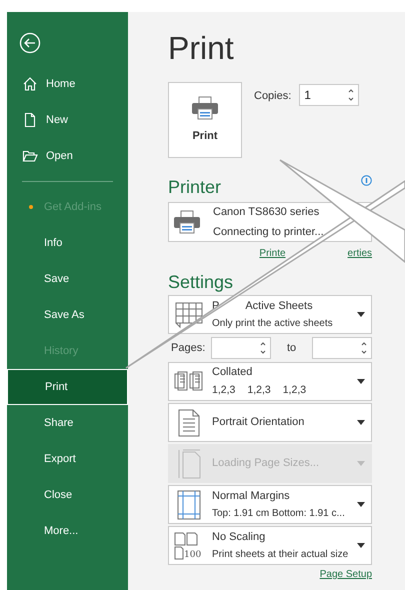  Describe the element at coordinates (272, 324) in the screenshot. I see `dropdown-subtitle: Only print the active sheets` at that location.